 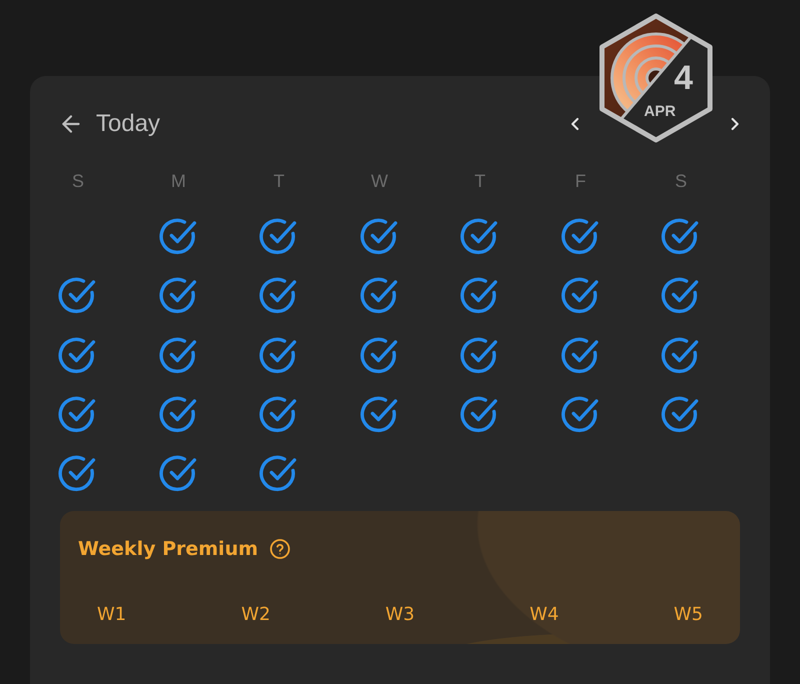 I want to click on week-label: W2, so click(x=255, y=615).